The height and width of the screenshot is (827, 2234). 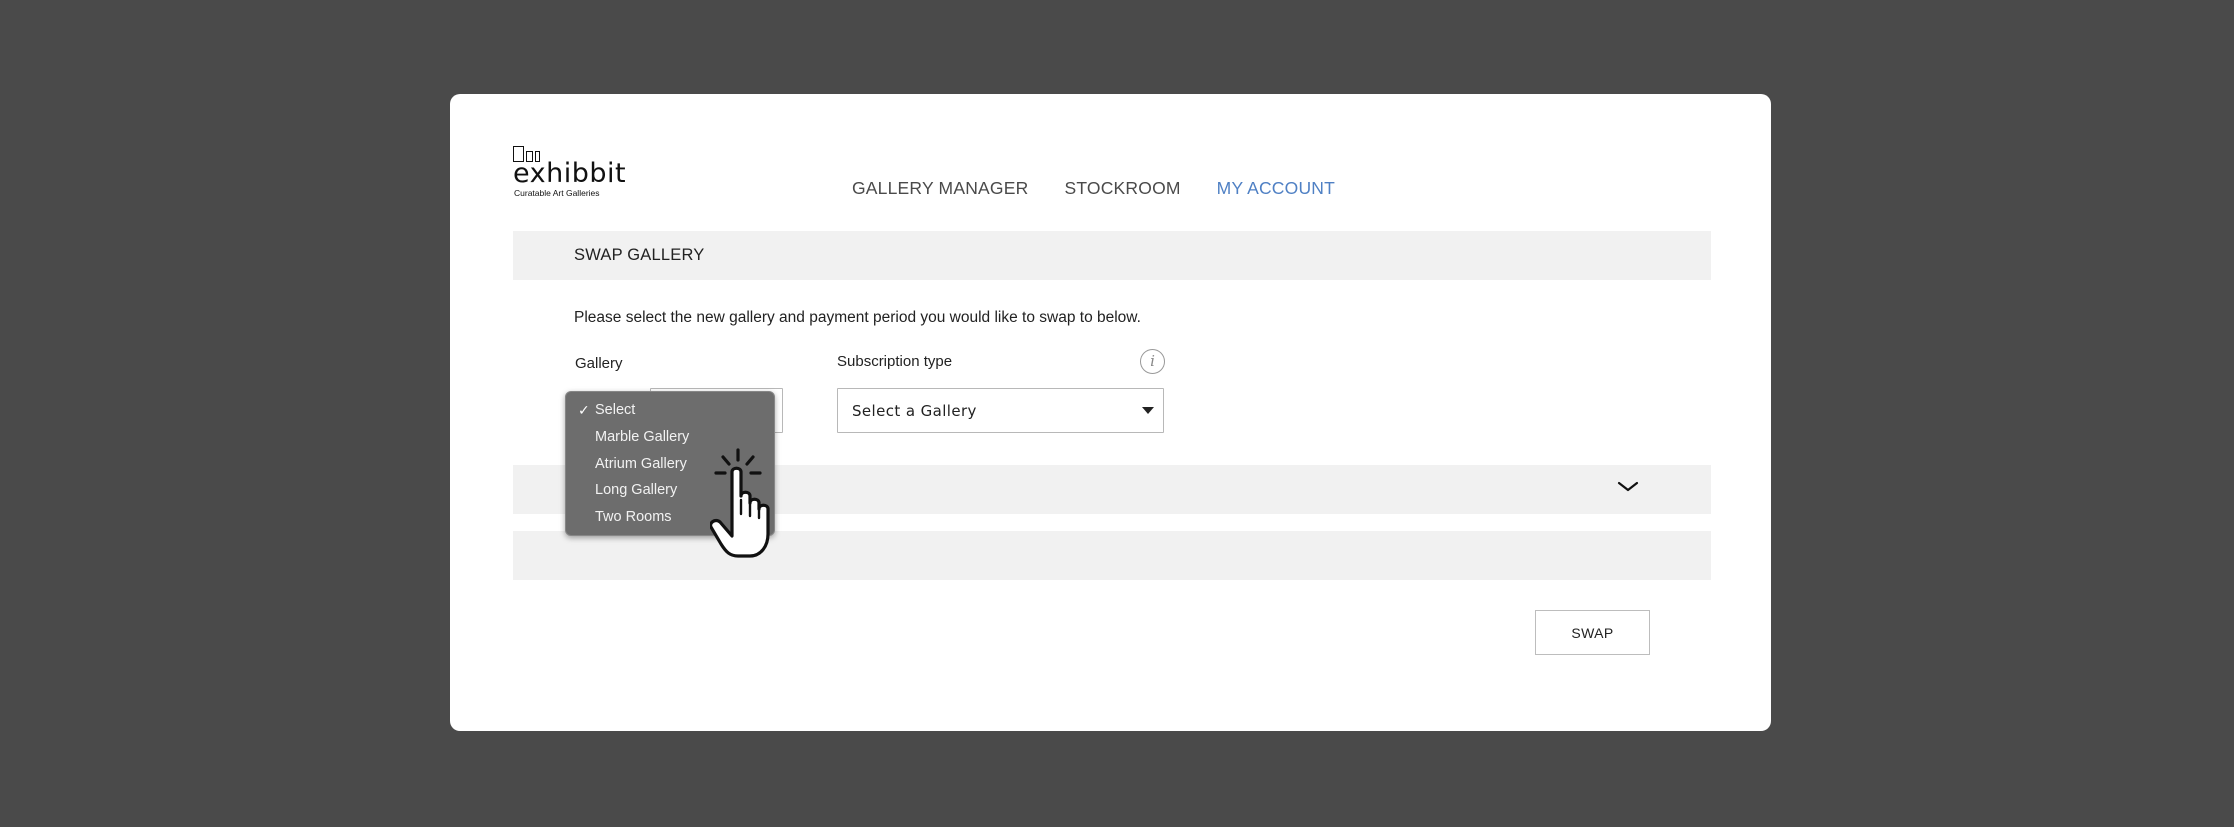 What do you see at coordinates (557, 193) in the screenshot?
I see `logo-tagline: Curatable Art Galleries` at bounding box center [557, 193].